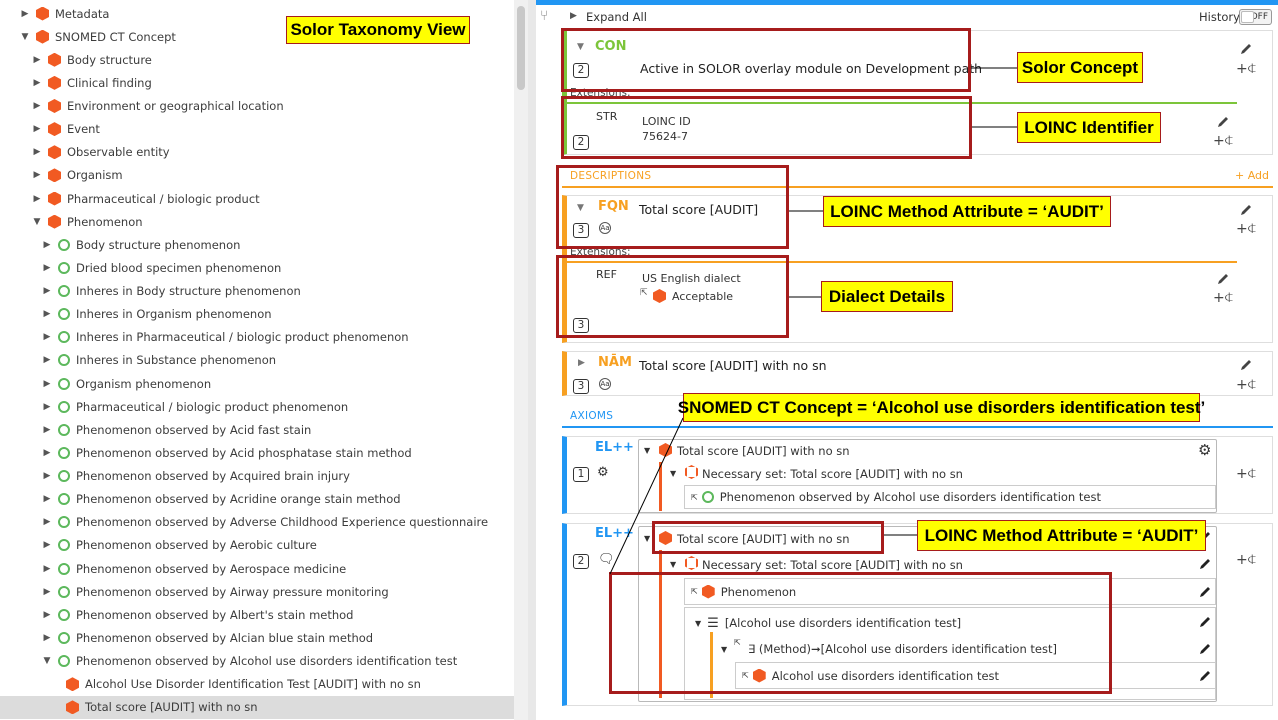 The height and width of the screenshot is (720, 1278). What do you see at coordinates (1246, 50) in the screenshot?
I see `edit-concept-pencil-icon` at bounding box center [1246, 50].